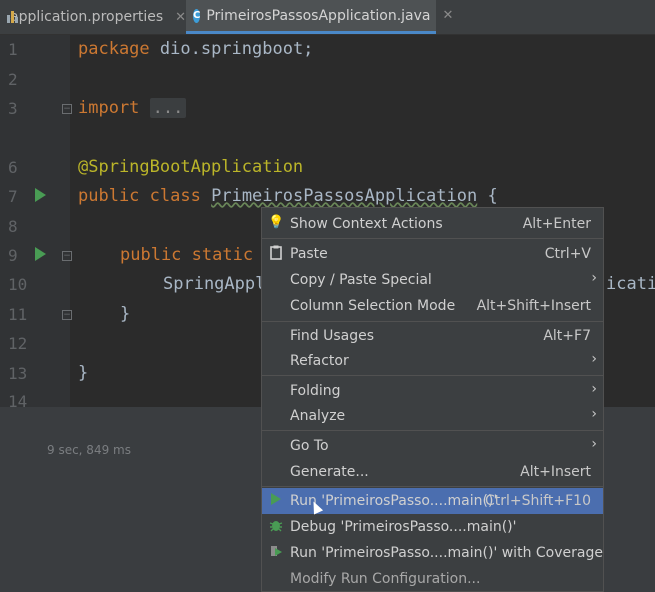 Image resolution: width=655 pixels, height=592 pixels. Describe the element at coordinates (196, 49) in the screenshot. I see `code-line: package dio.springboot;` at that location.